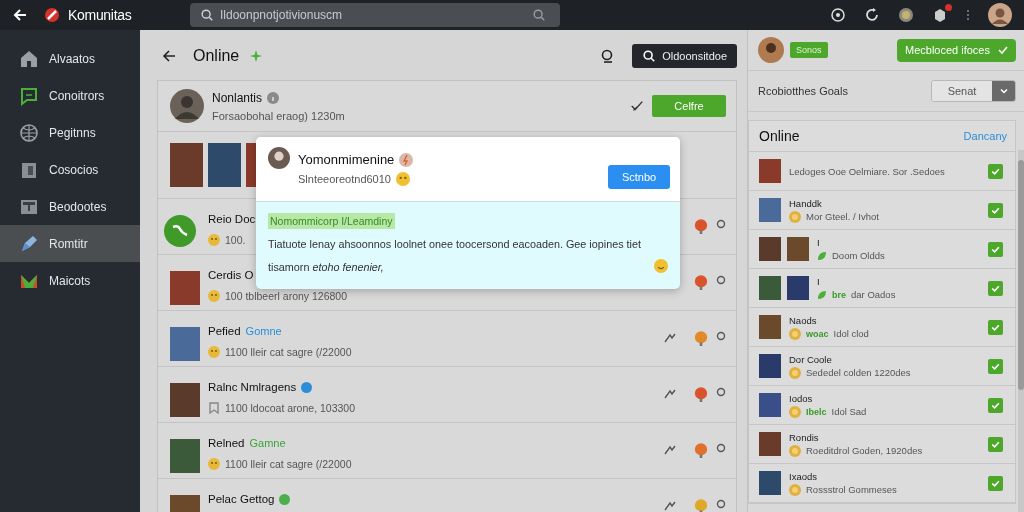  I want to click on lightning-icon, so click(406, 159).